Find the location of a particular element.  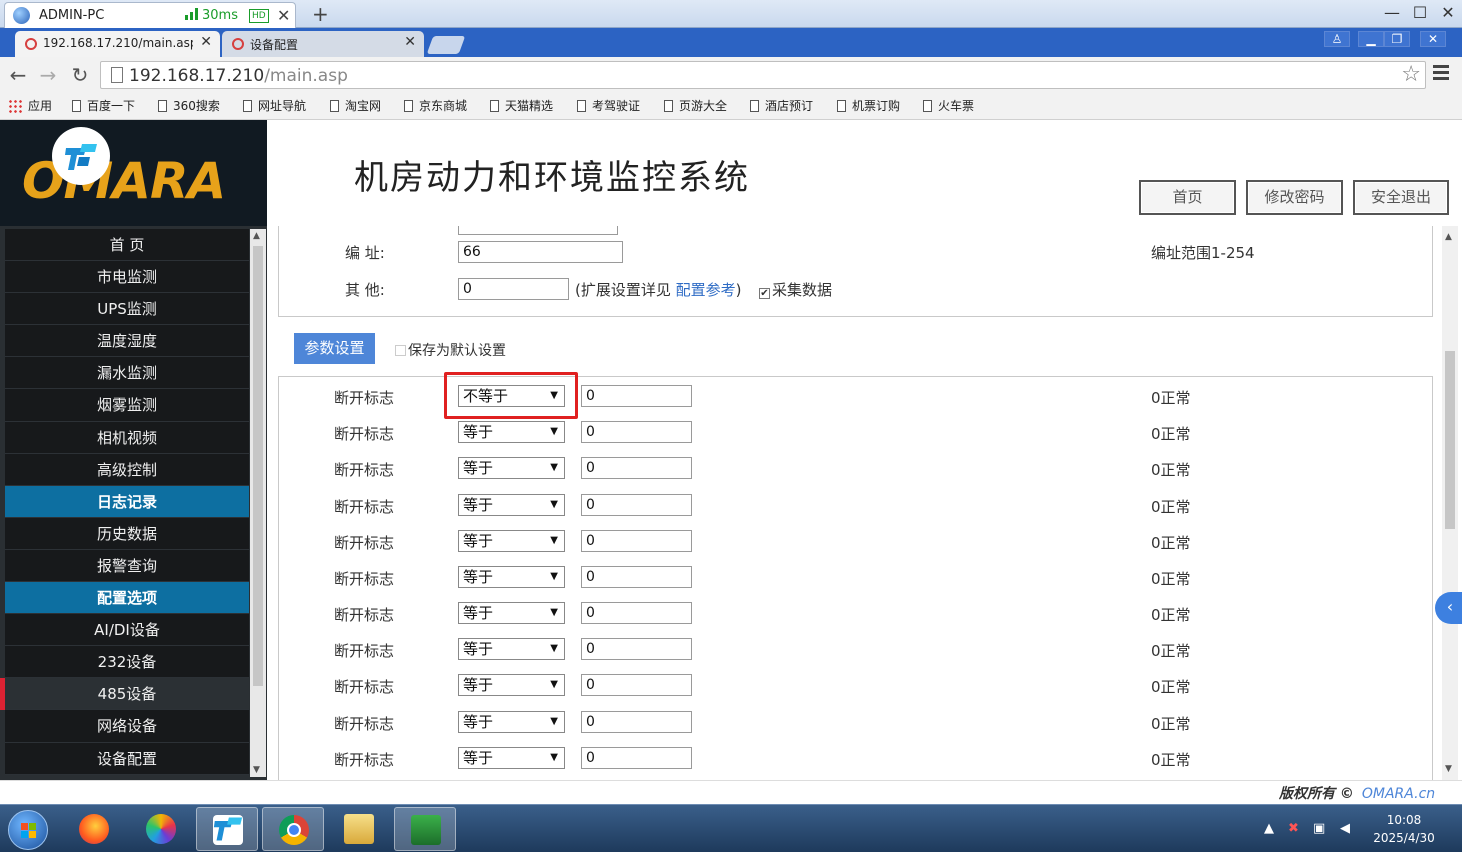

collect-data-checkbox: ✔ 采集数据 is located at coordinates (795, 289).